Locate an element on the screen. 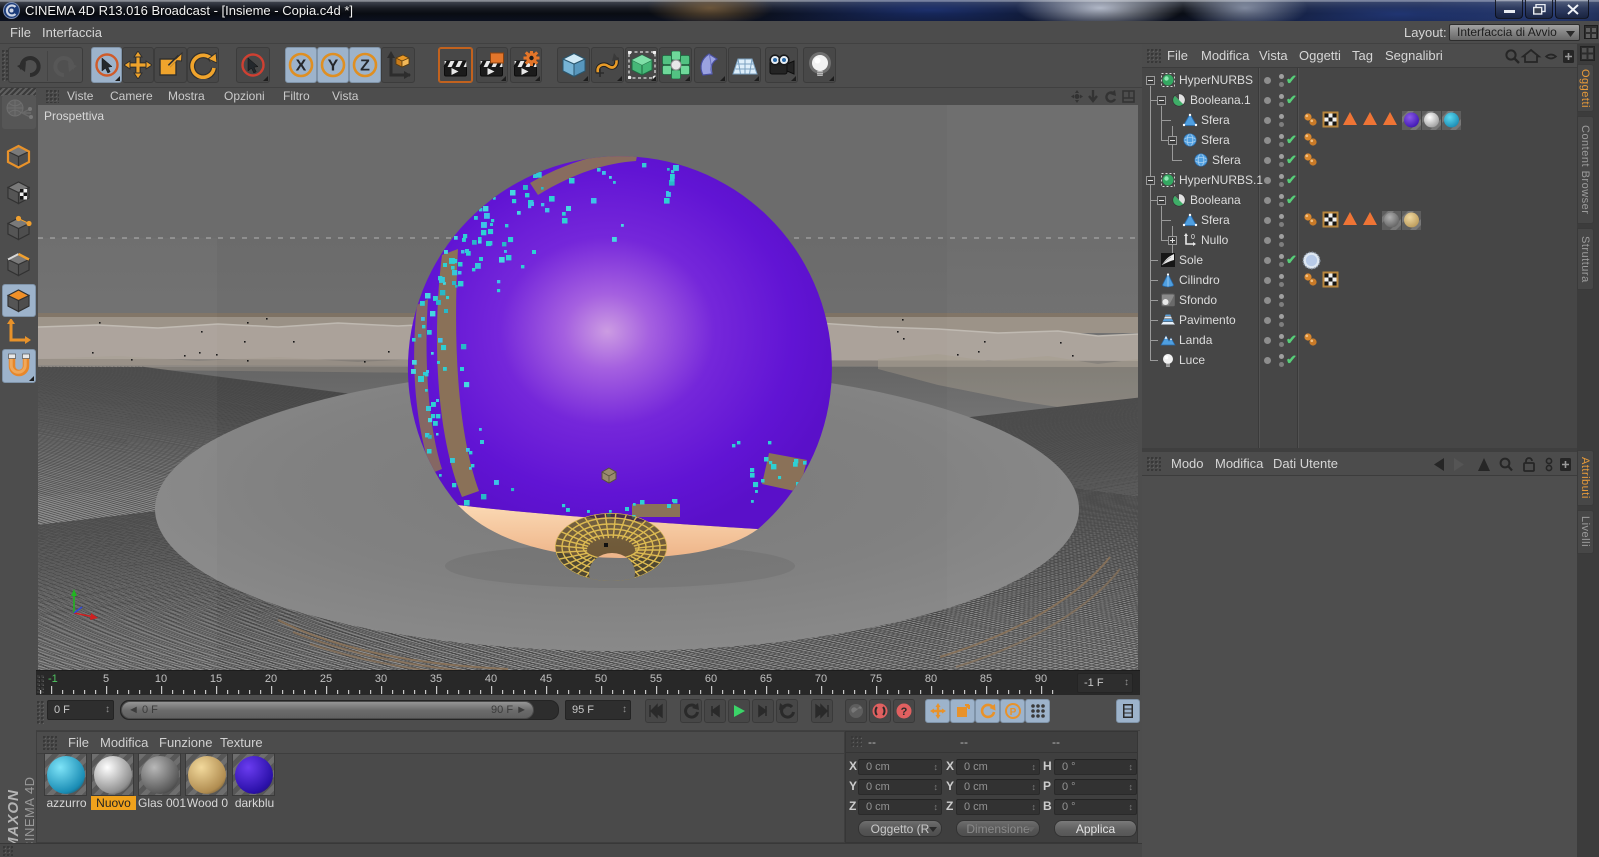 Image resolution: width=1599 pixels, height=857 pixels. svg-text: P is located at coordinates (1012, 712).